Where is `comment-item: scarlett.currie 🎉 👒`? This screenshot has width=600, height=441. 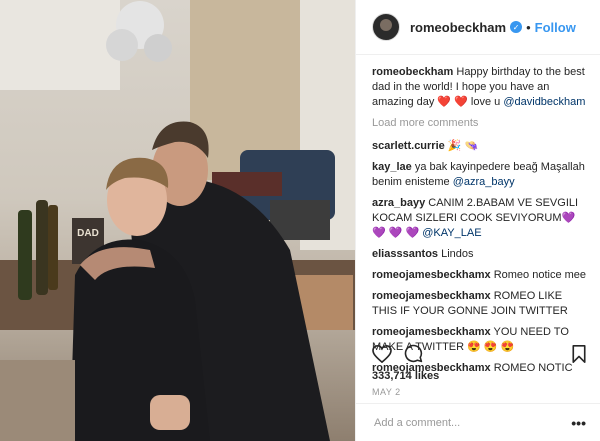 comment-item: scarlett.currie 🎉 👒 is located at coordinates (479, 146).